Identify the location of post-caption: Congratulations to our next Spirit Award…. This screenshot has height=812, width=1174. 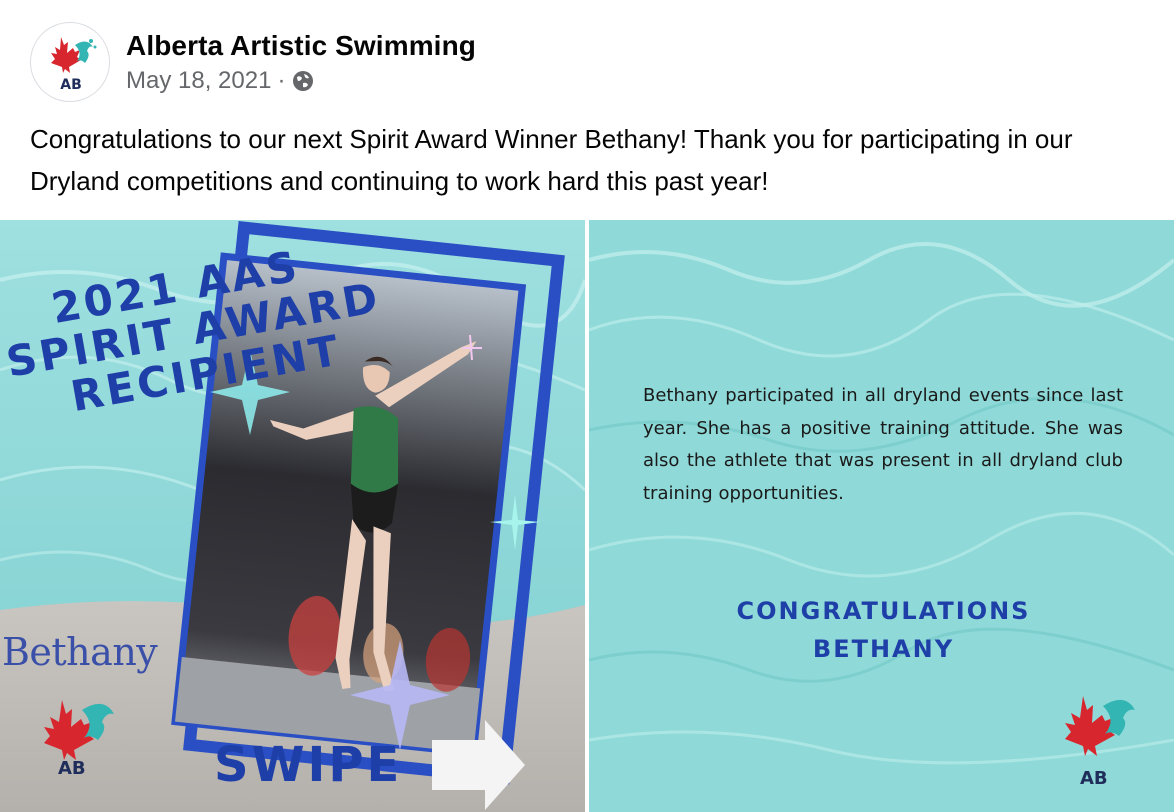
(551, 160).